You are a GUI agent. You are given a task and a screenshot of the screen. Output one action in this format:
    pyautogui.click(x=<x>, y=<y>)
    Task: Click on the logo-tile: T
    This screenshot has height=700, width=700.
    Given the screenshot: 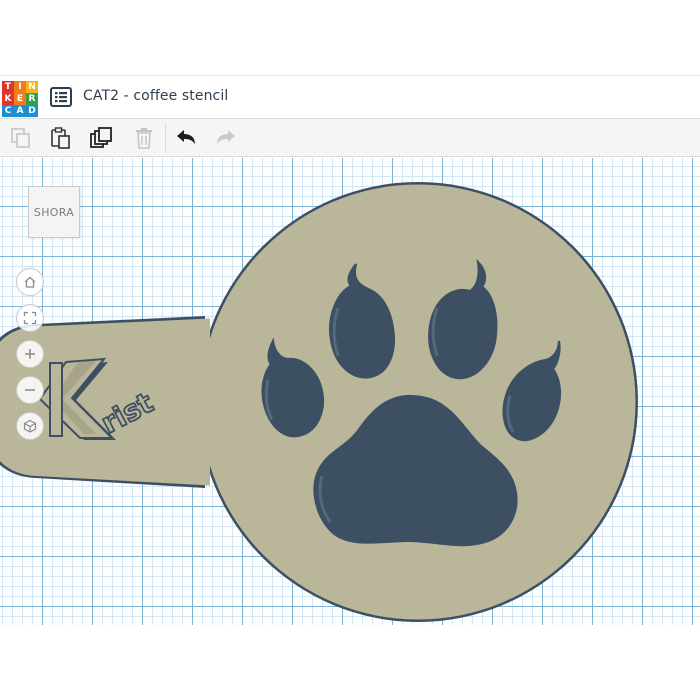 What is the action you would take?
    pyautogui.click(x=8, y=87)
    